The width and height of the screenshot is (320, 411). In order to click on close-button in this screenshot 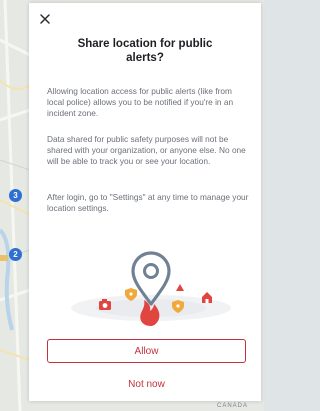, I will do `click(45, 19)`.